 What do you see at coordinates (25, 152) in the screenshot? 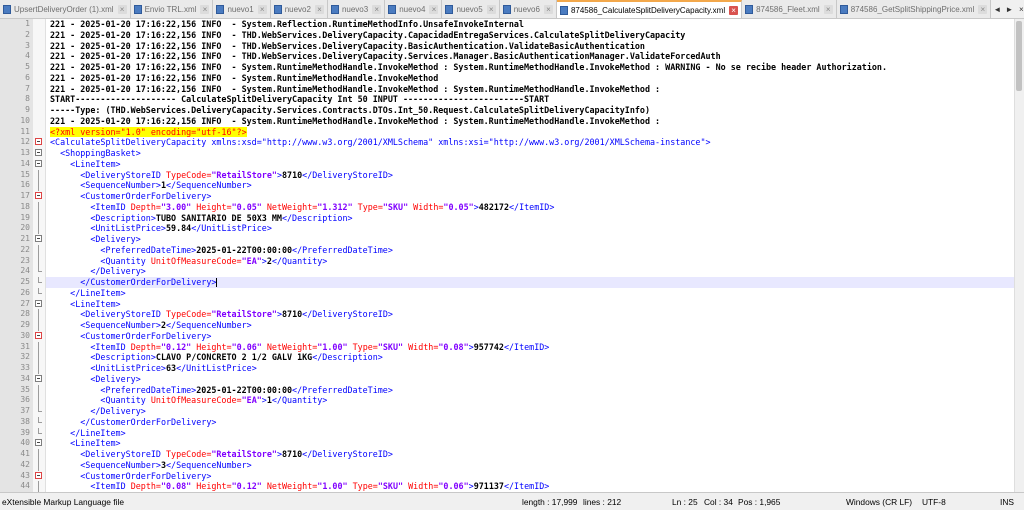
I see `line-number: 13` at bounding box center [25, 152].